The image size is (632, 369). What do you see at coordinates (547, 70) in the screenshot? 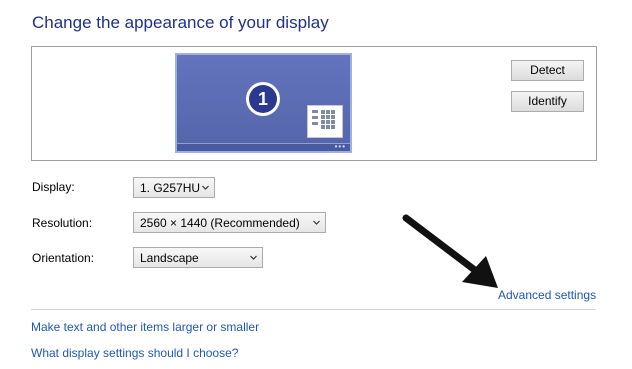
I see `detect-button: Detect` at bounding box center [547, 70].